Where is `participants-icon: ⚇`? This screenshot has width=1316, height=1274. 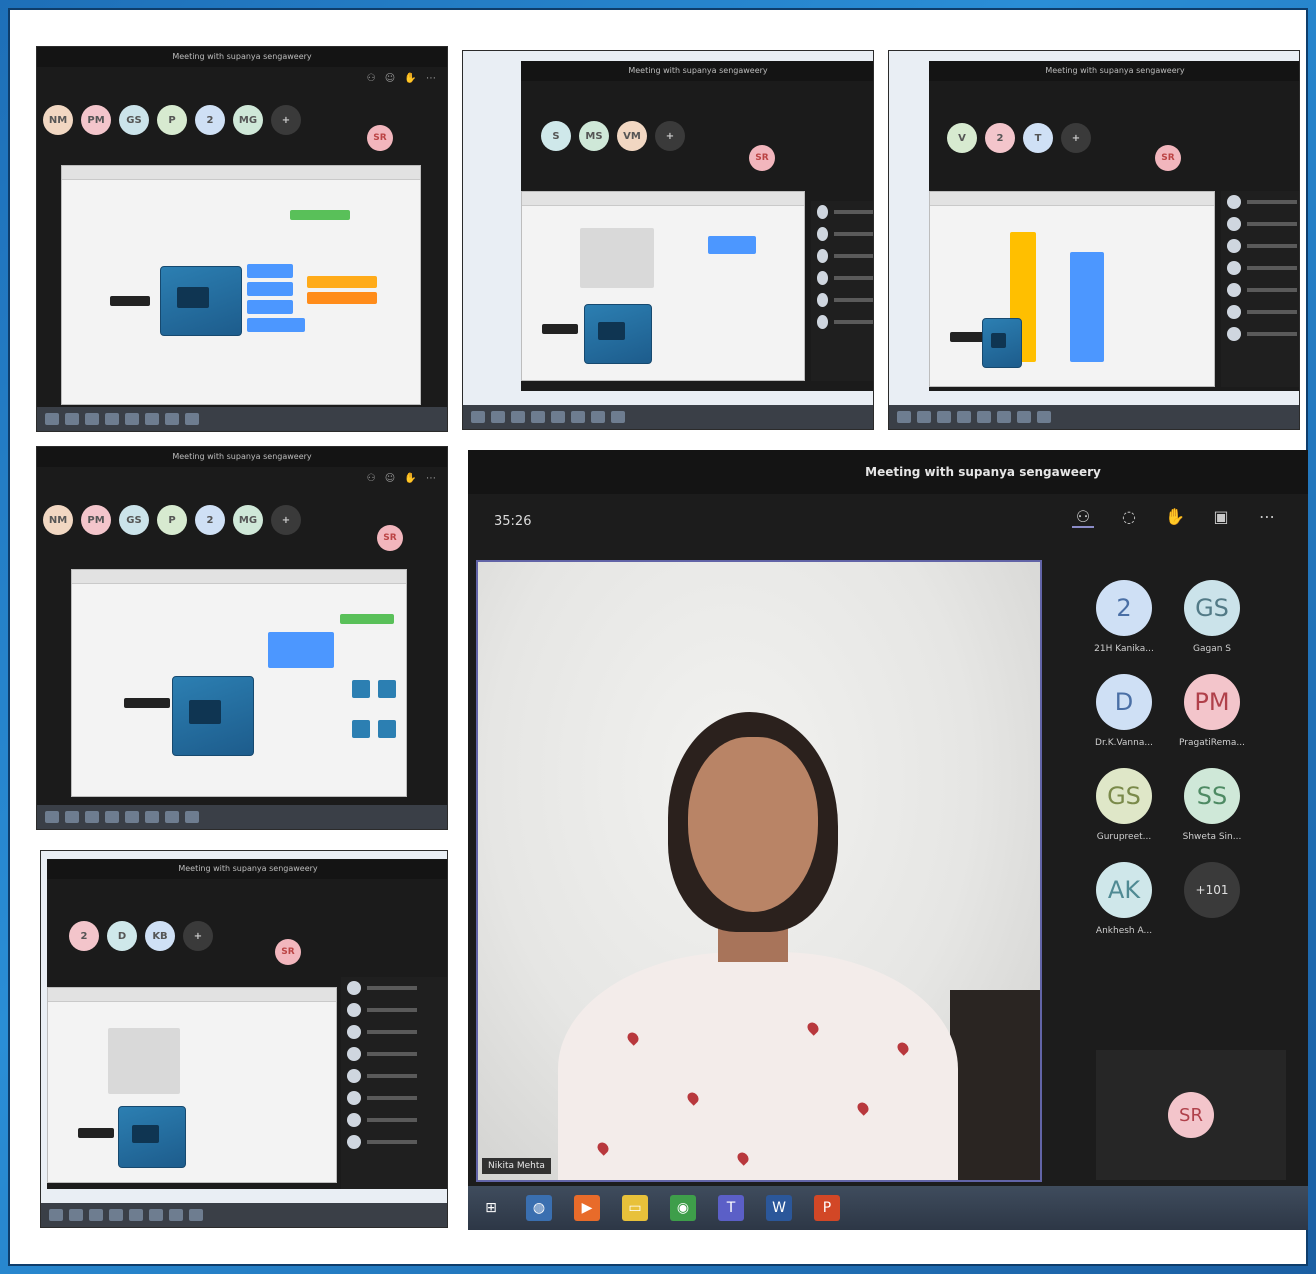
participants-icon: ⚇ is located at coordinates (1083, 517).